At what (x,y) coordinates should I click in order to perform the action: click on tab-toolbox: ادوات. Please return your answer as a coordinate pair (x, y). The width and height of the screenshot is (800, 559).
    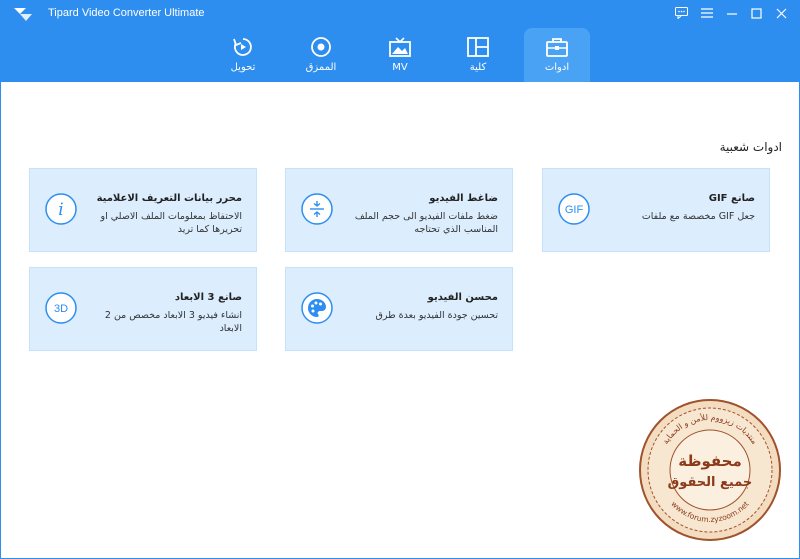
    Looking at the image, I should click on (557, 55).